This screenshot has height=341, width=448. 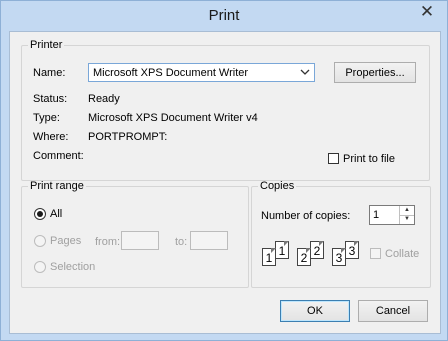 I want to click on radio-pages-label: Pages, so click(x=65, y=241).